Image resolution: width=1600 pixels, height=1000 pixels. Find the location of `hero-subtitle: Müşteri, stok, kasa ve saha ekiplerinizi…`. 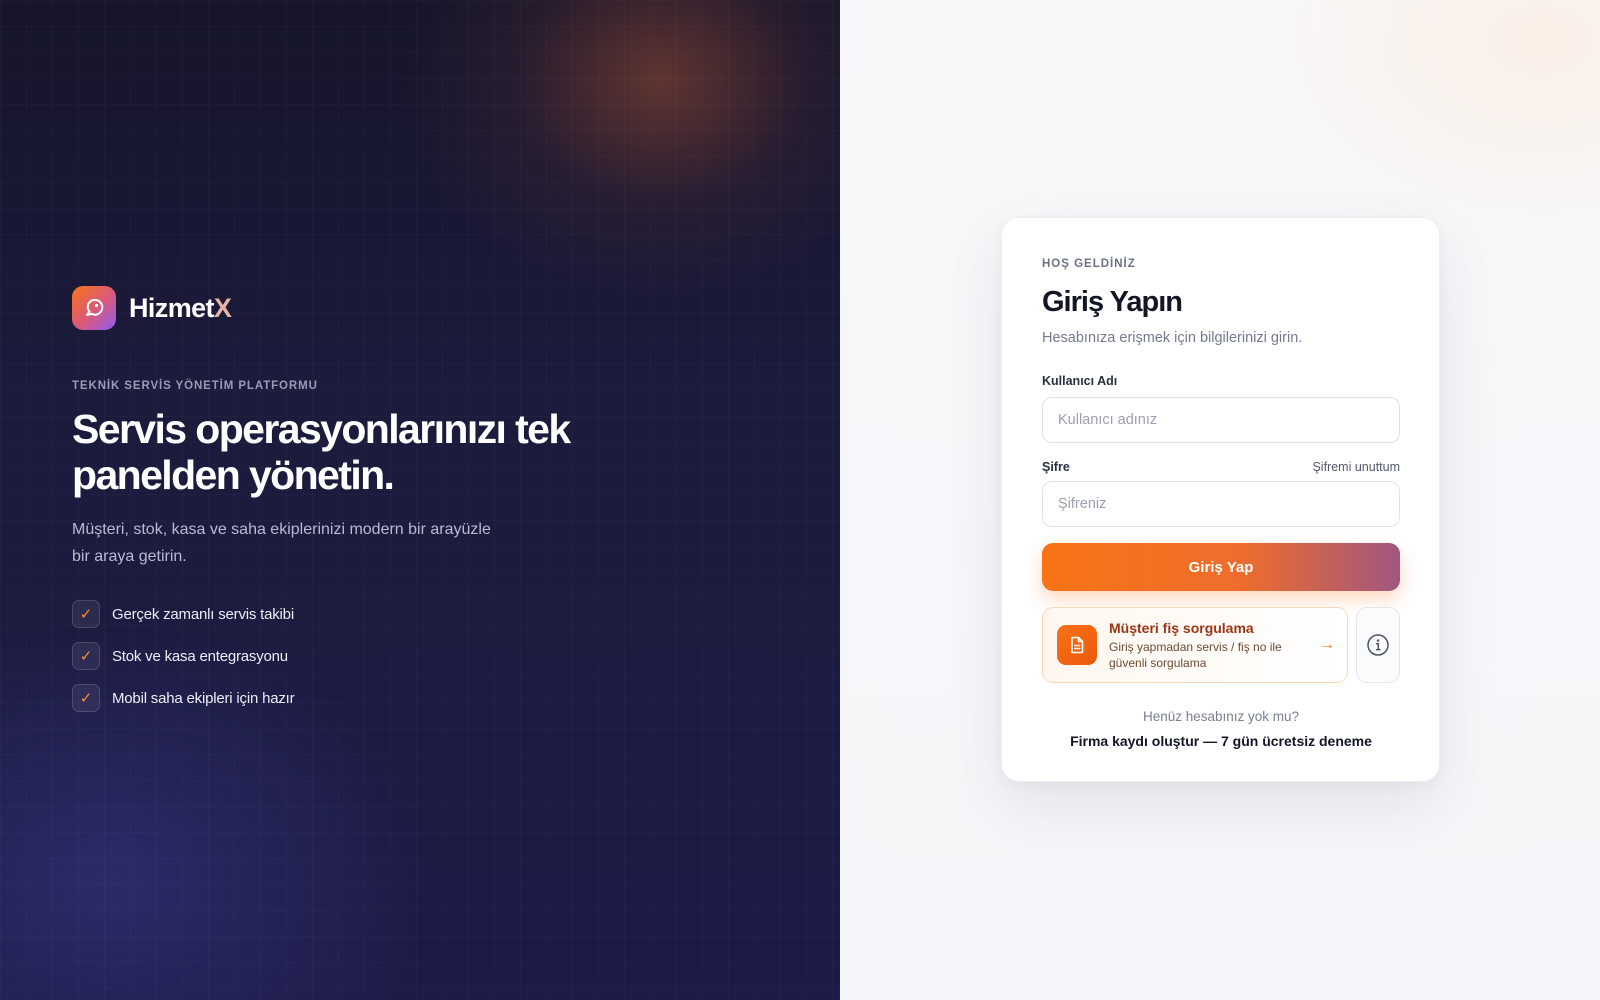

hero-subtitle: Müşteri, stok, kasa ve saha ekiplerinizi… is located at coordinates (281, 543).